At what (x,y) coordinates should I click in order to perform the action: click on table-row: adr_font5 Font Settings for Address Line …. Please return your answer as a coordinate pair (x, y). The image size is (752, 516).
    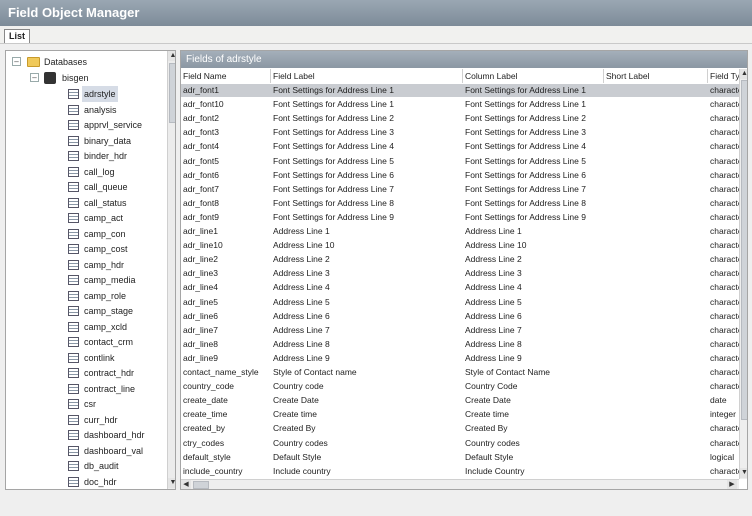
    Looking at the image, I should click on (460, 161).